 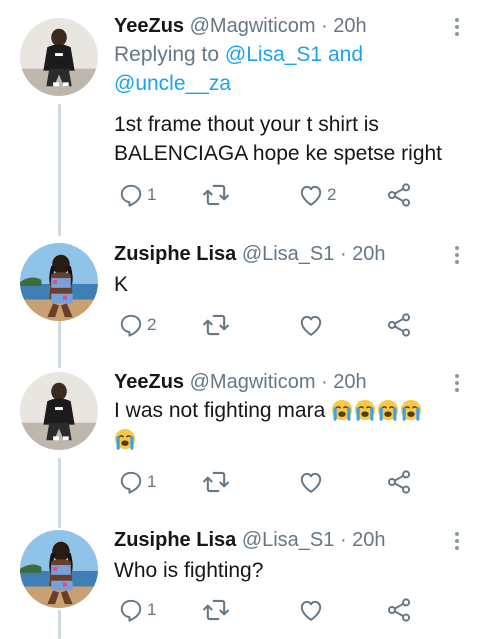 I want to click on mention-and: and, so click(x=345, y=54).